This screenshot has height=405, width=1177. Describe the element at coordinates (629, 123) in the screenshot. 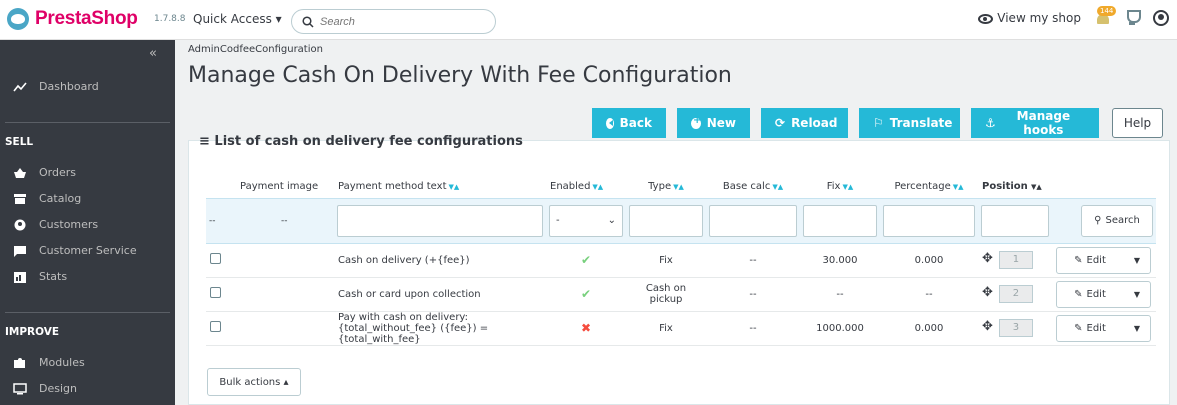

I see `back-button: Back` at that location.